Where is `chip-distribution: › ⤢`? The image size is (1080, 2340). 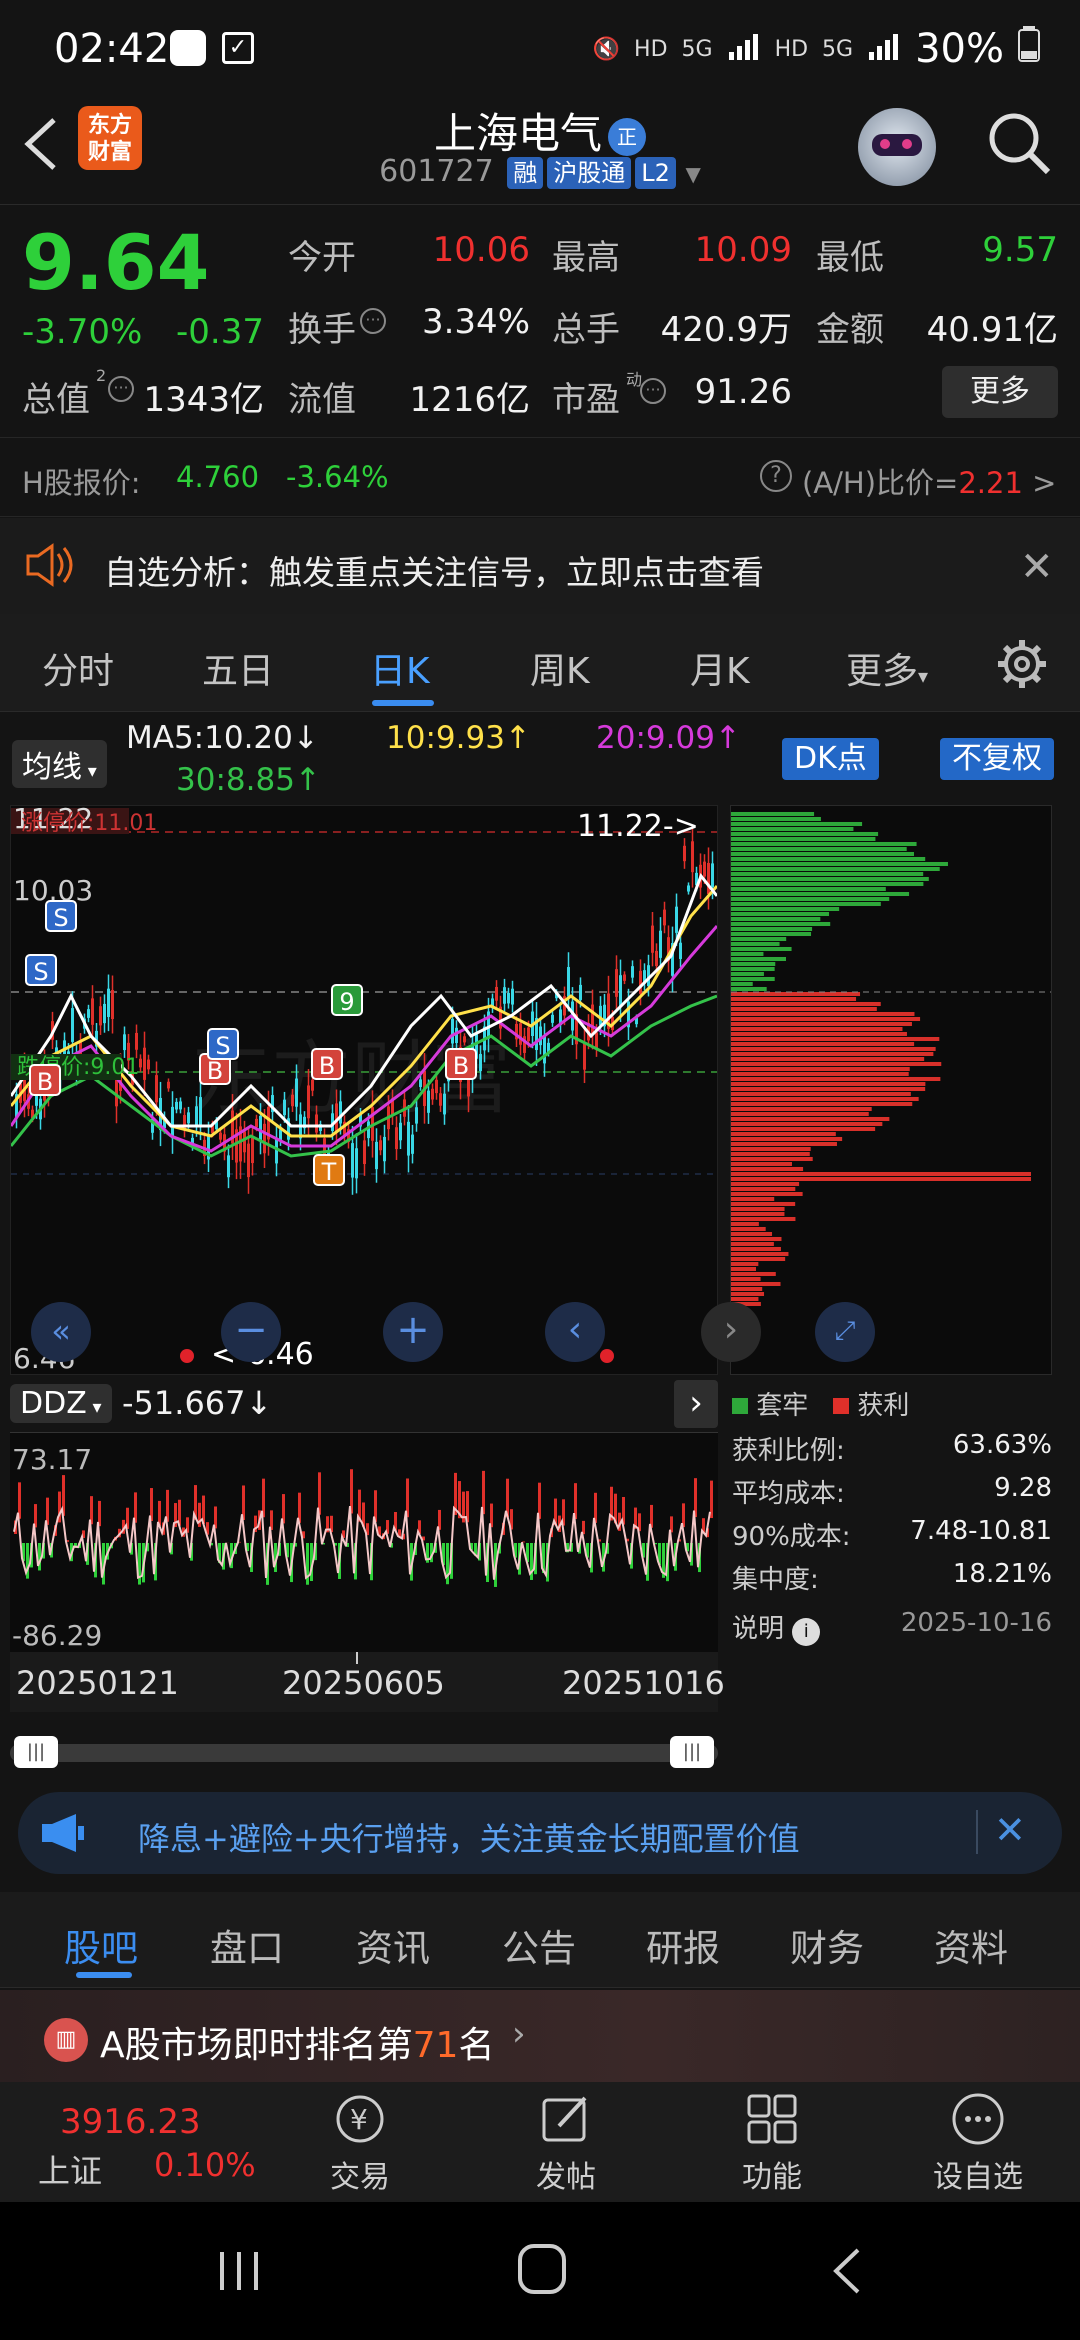 chip-distribution: › ⤢ is located at coordinates (876, 1090).